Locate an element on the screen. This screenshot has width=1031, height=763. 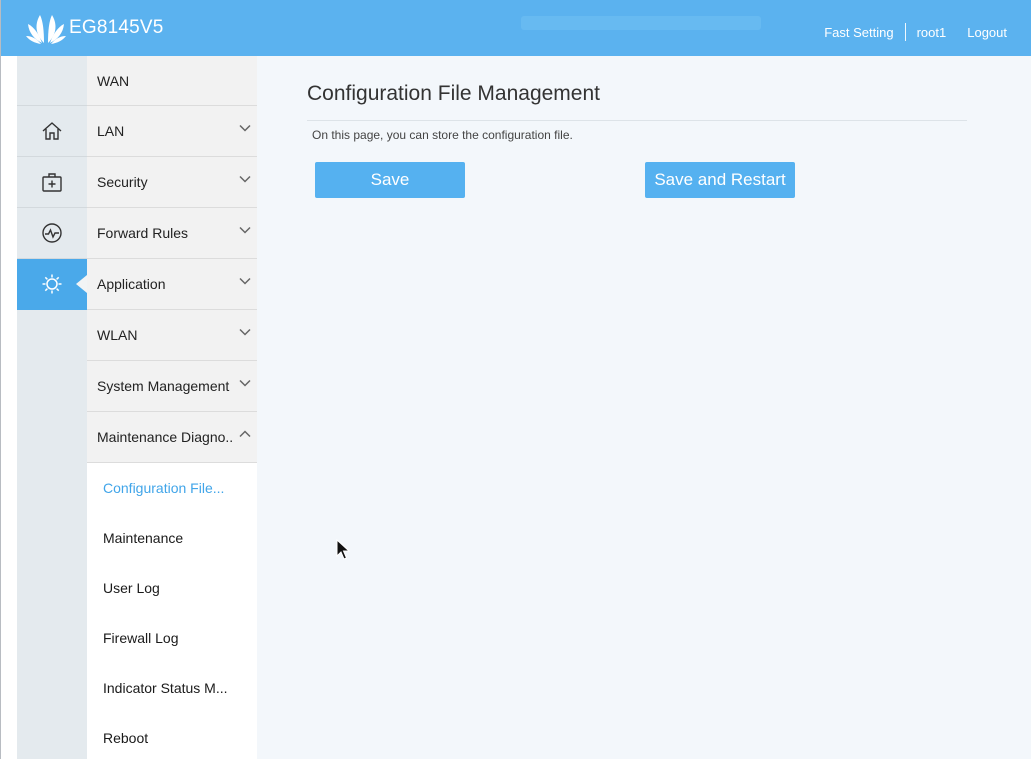
submenu-item-maintenance: Maintenance is located at coordinates (172, 538).